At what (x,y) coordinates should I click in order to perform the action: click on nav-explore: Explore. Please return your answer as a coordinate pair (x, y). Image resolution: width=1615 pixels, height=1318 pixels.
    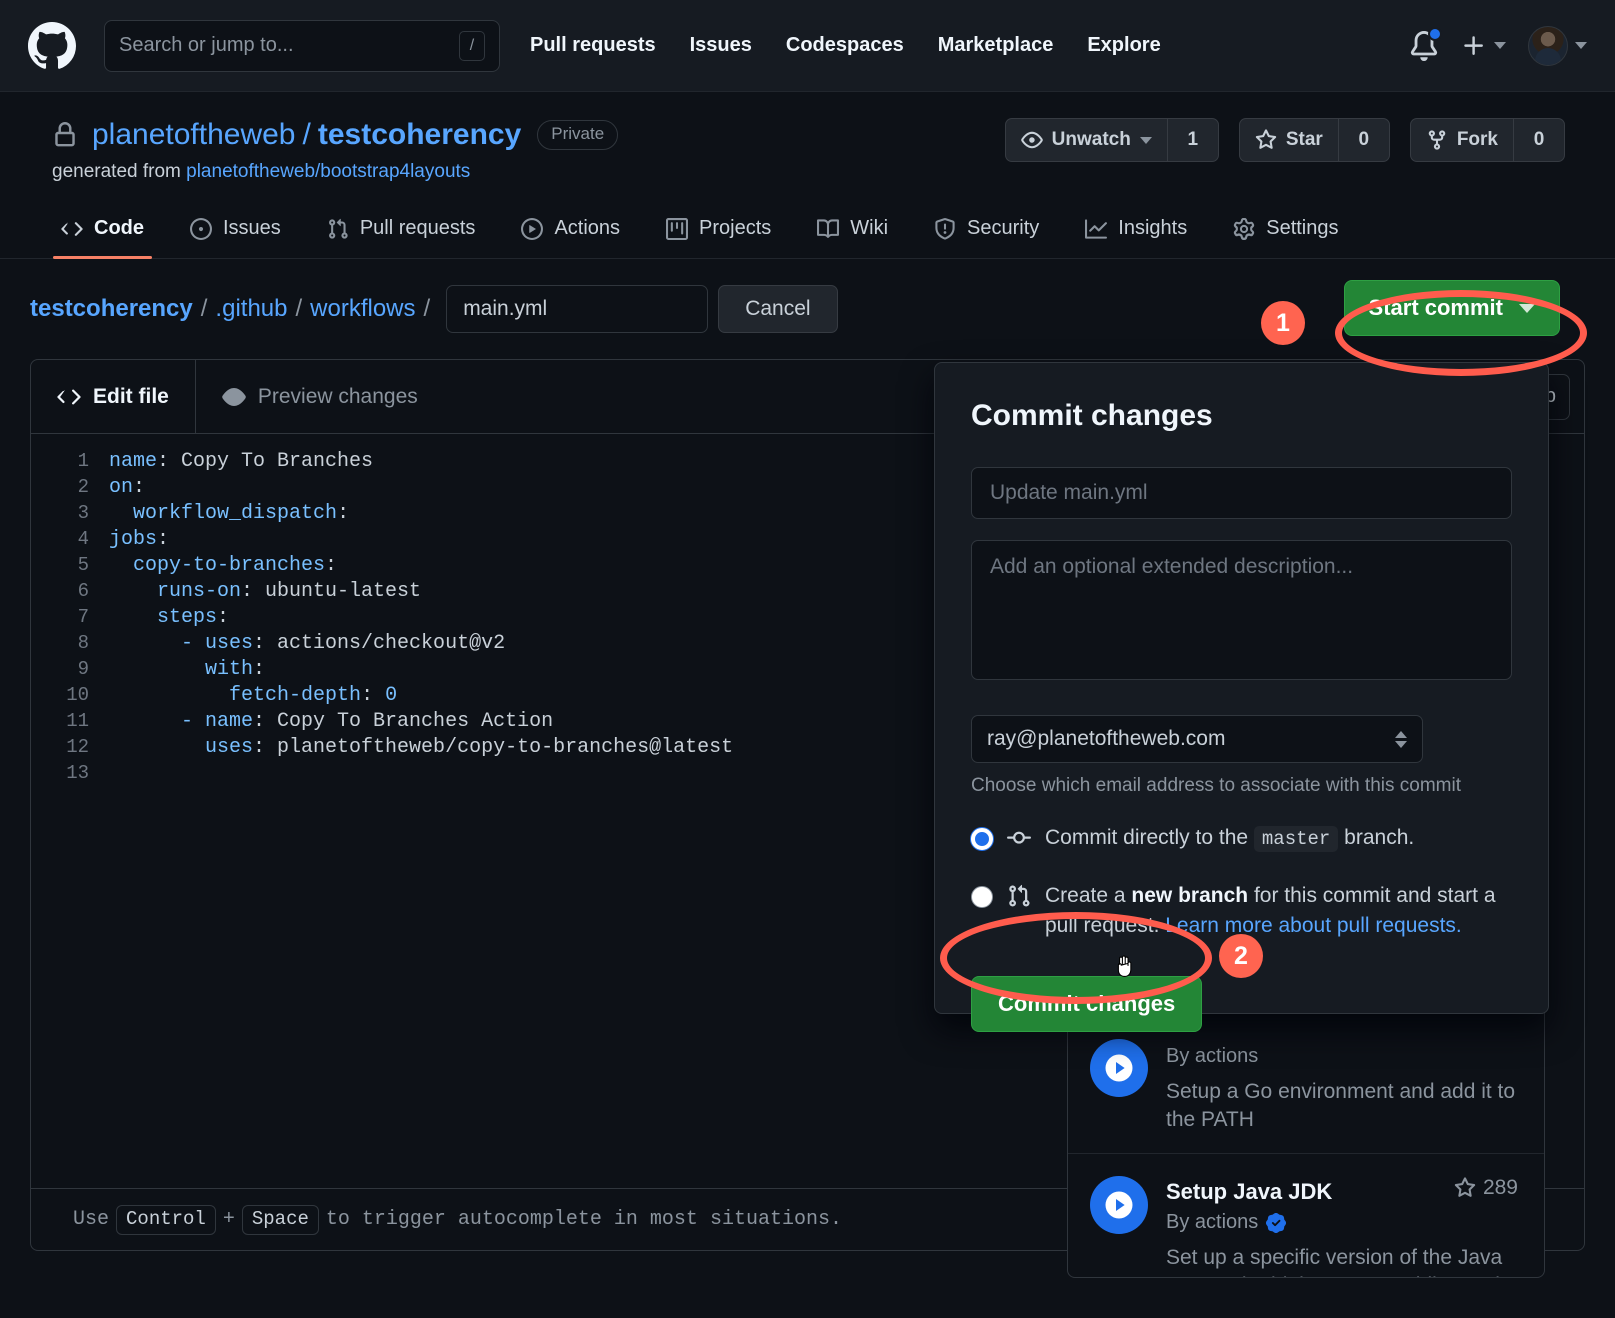
    Looking at the image, I should click on (1123, 45).